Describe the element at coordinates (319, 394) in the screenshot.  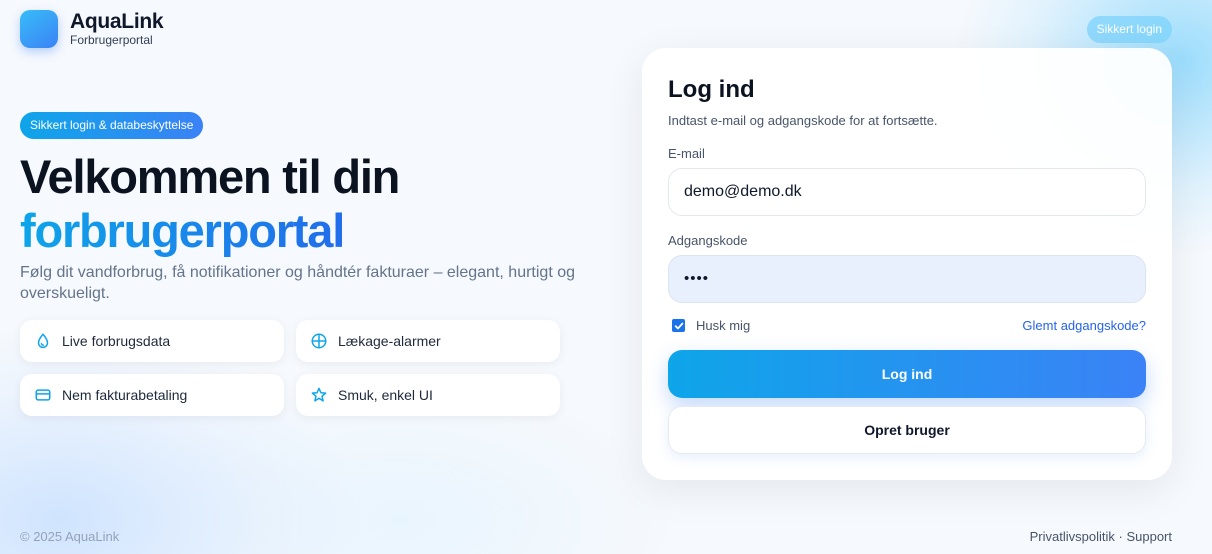
I see `star-icon` at that location.